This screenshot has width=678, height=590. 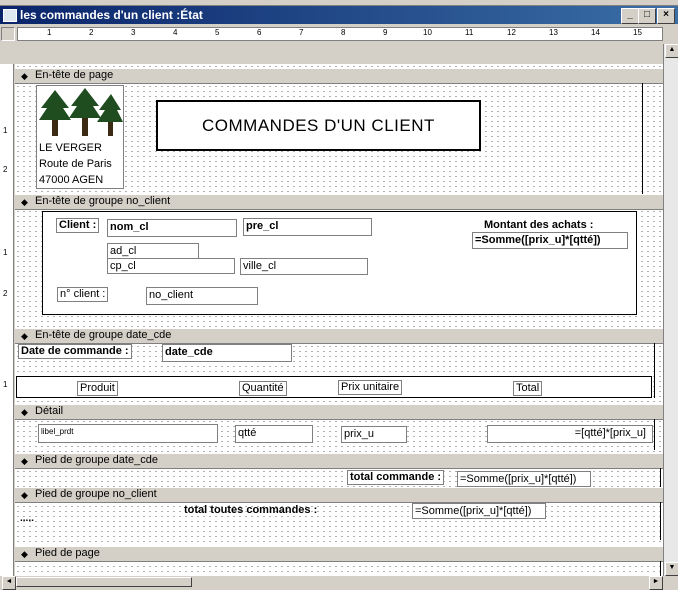 I want to click on section-label: En-tête de page, so click(x=74, y=75).